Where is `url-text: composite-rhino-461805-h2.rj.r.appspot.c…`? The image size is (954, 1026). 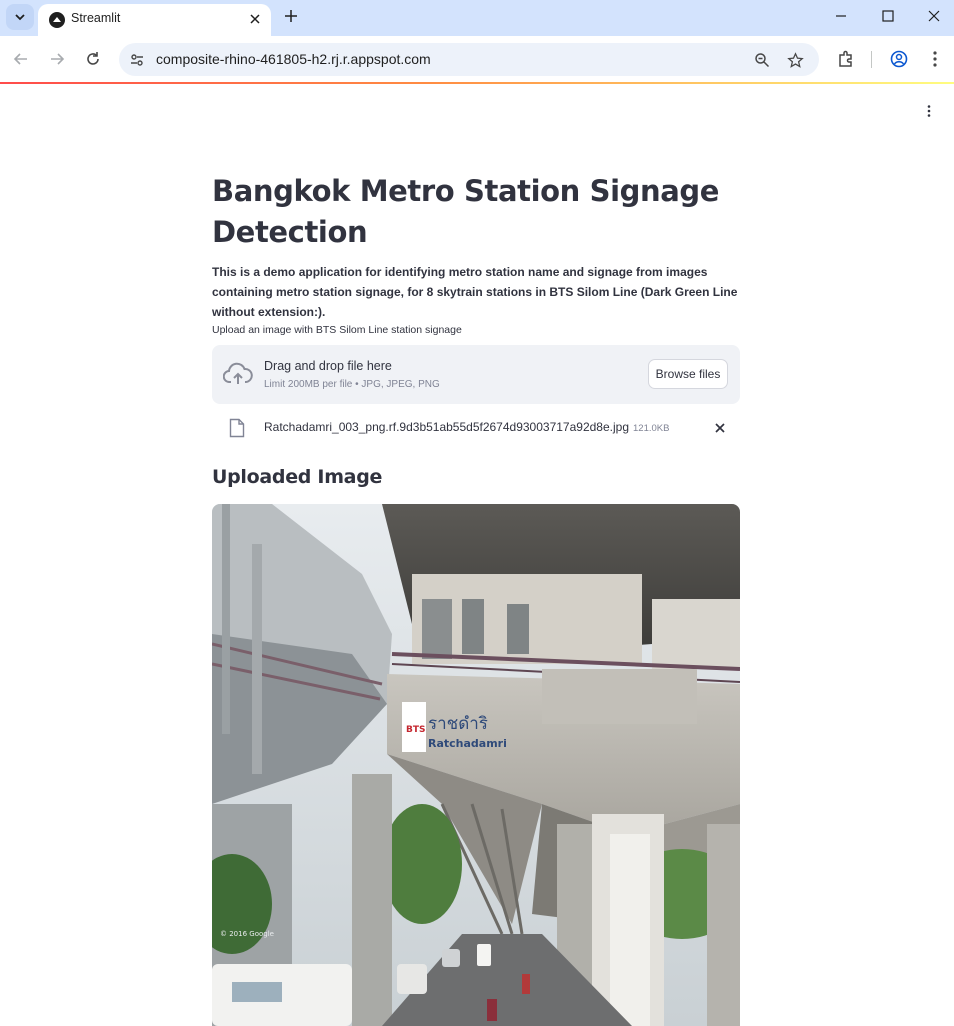 url-text: composite-rhino-461805-h2.rj.r.appspot.c… is located at coordinates (293, 59).